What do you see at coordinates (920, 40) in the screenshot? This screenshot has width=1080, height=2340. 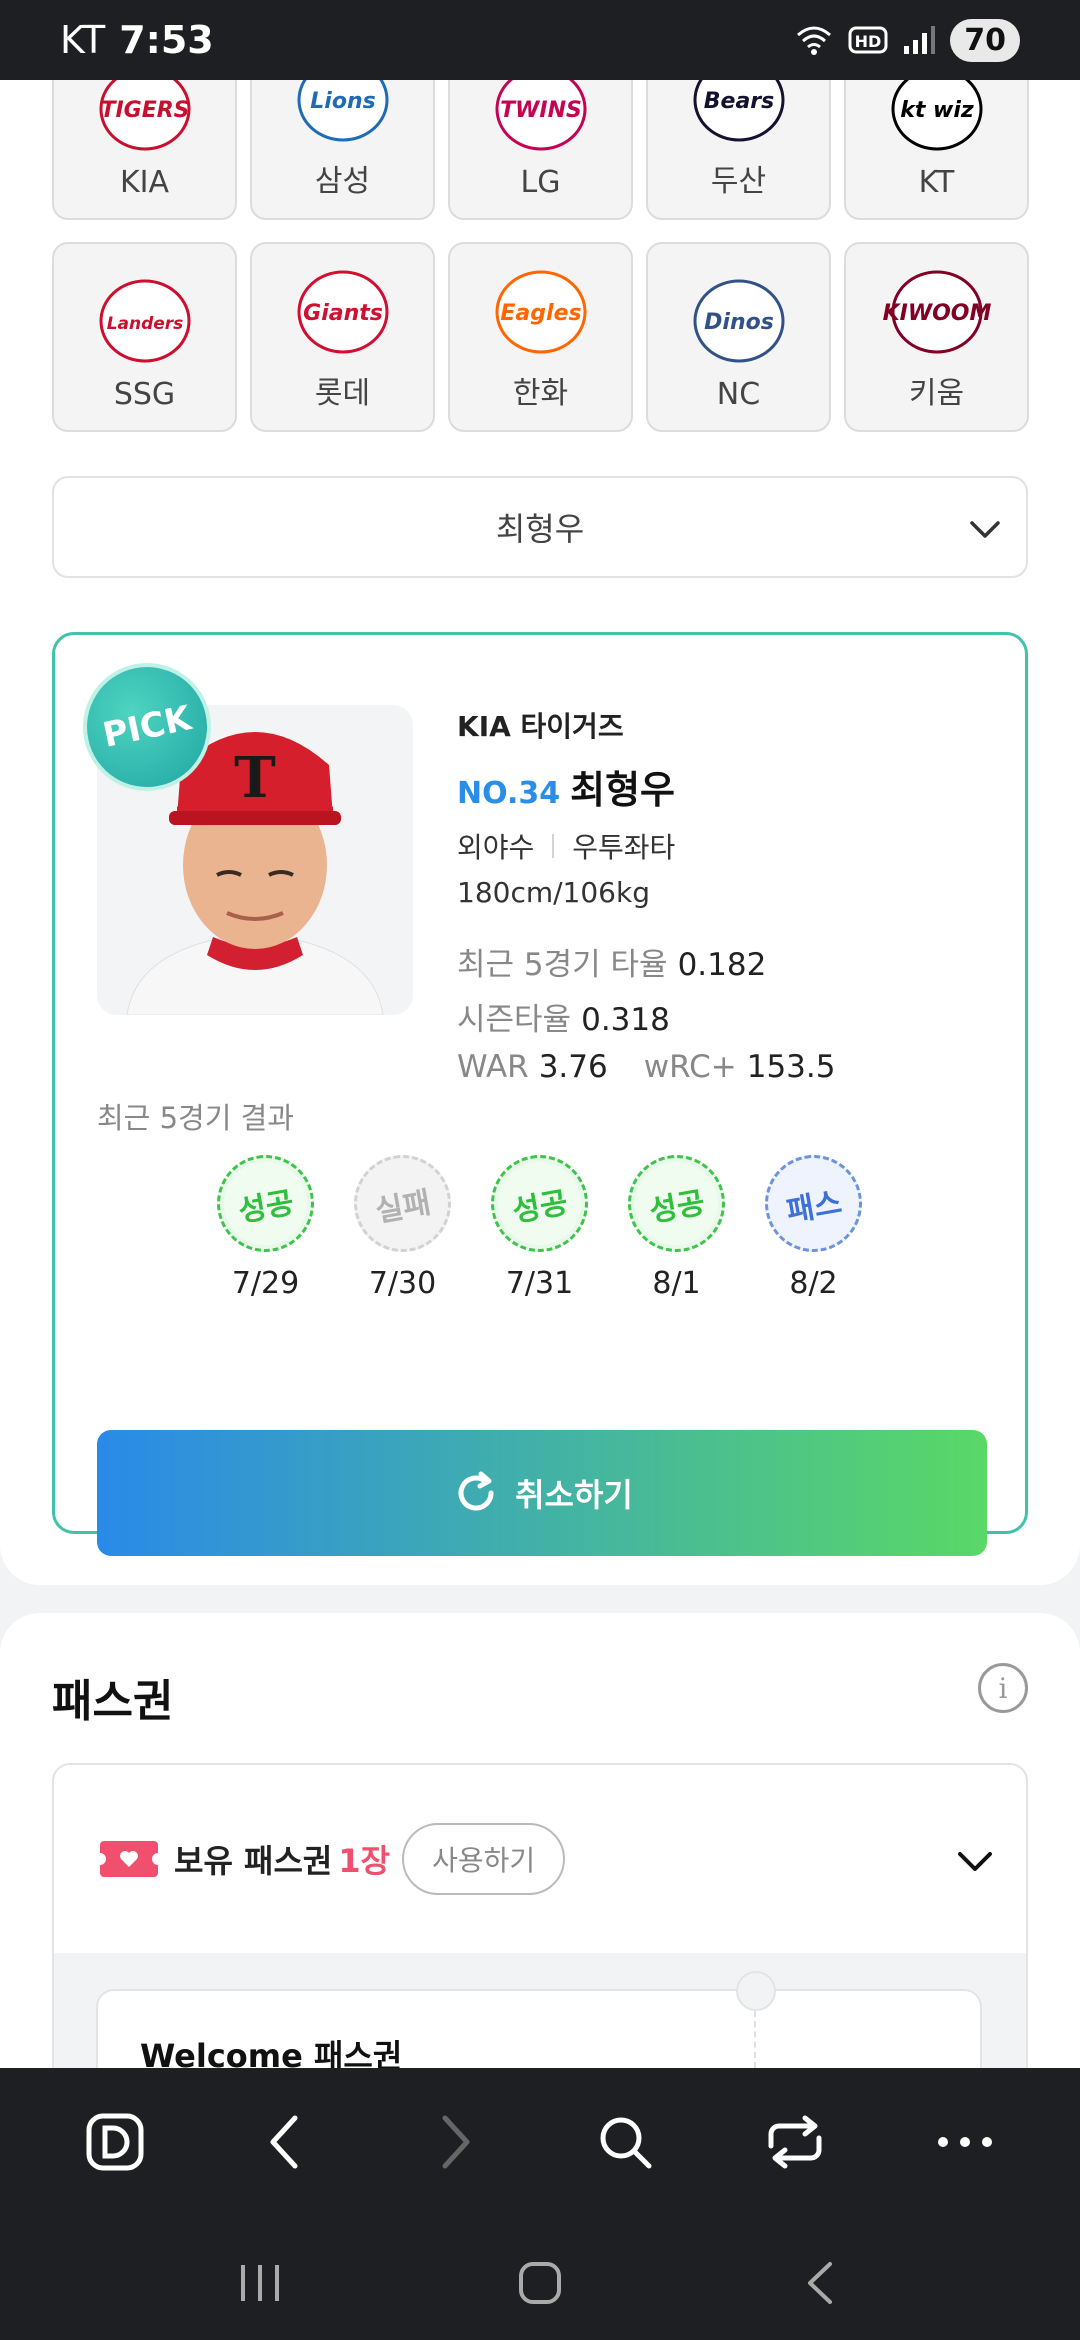 I see `signal-icon` at bounding box center [920, 40].